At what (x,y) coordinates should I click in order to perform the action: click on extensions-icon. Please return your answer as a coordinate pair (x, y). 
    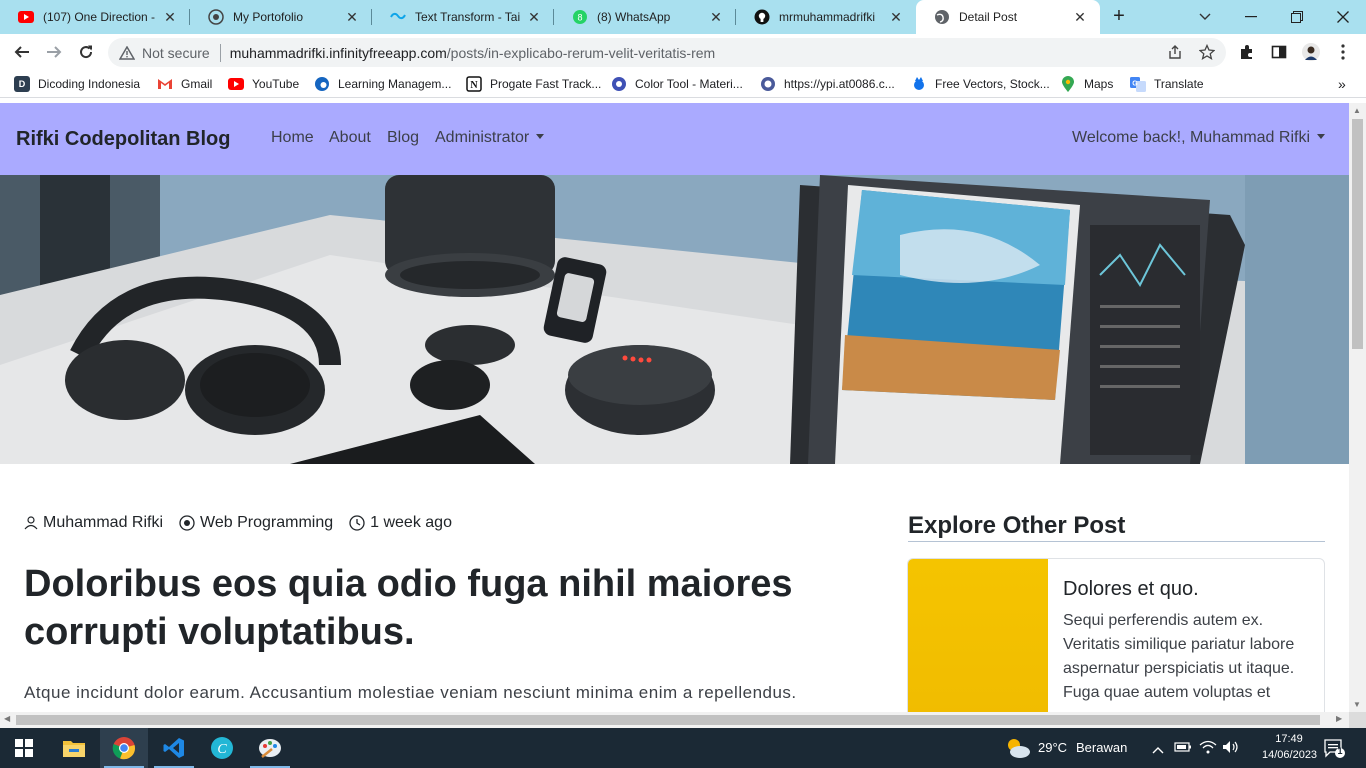
    Looking at the image, I should click on (1247, 52).